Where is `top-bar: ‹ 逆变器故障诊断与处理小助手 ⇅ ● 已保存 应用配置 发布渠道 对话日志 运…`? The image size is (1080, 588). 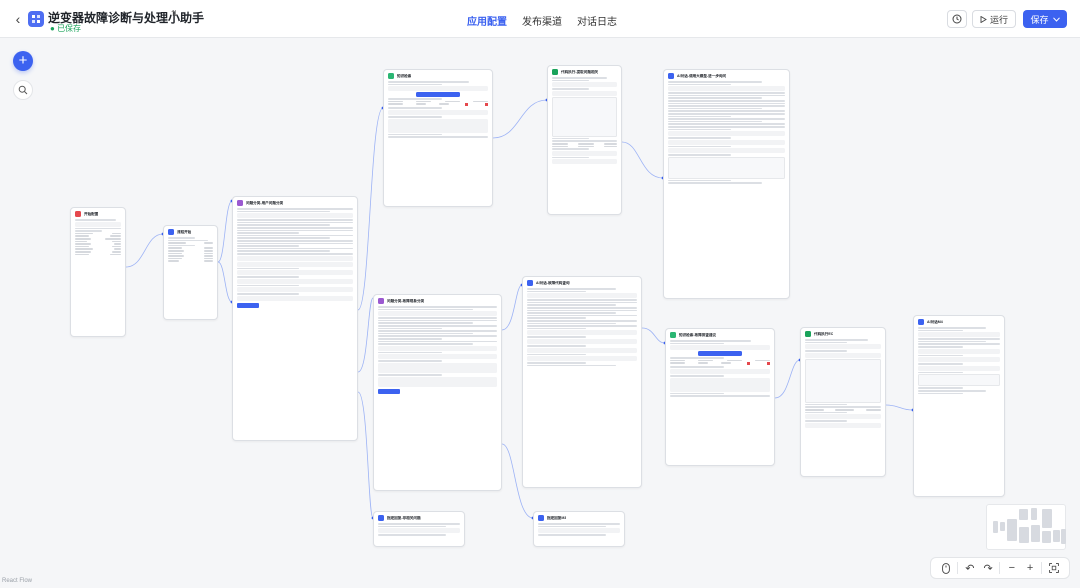
top-bar: ‹ 逆变器故障诊断与处理小助手 ⇅ ● 已保存 应用配置 发布渠道 对话日志 运… is located at coordinates (540, 19).